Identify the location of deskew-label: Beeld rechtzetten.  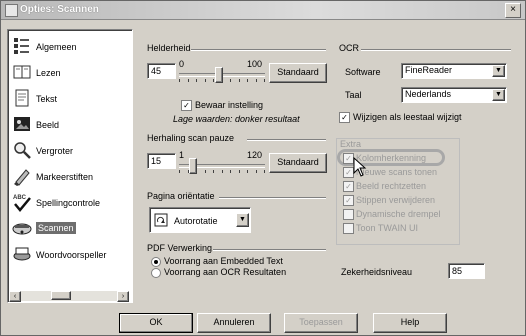
(391, 186).